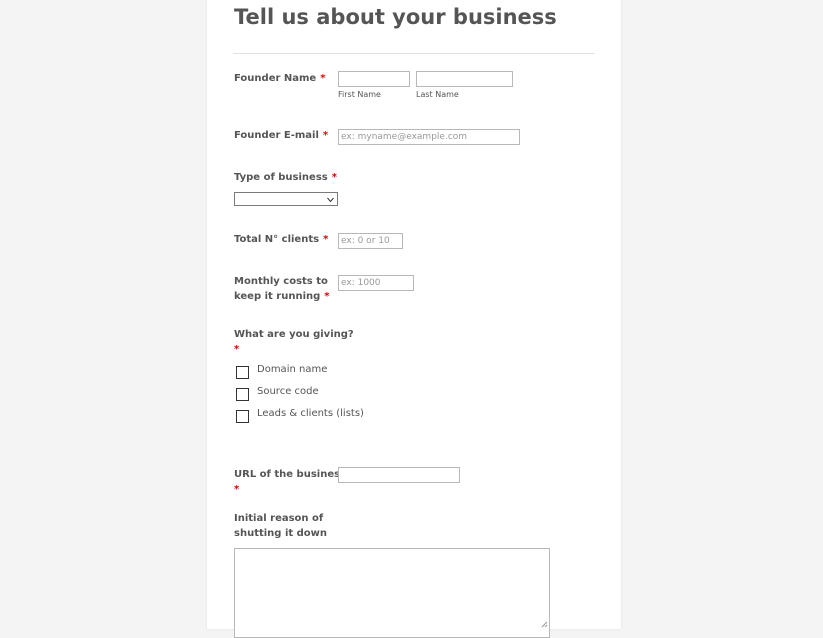 The height and width of the screenshot is (638, 823). Describe the element at coordinates (286, 199) in the screenshot. I see `business-type-select` at that location.